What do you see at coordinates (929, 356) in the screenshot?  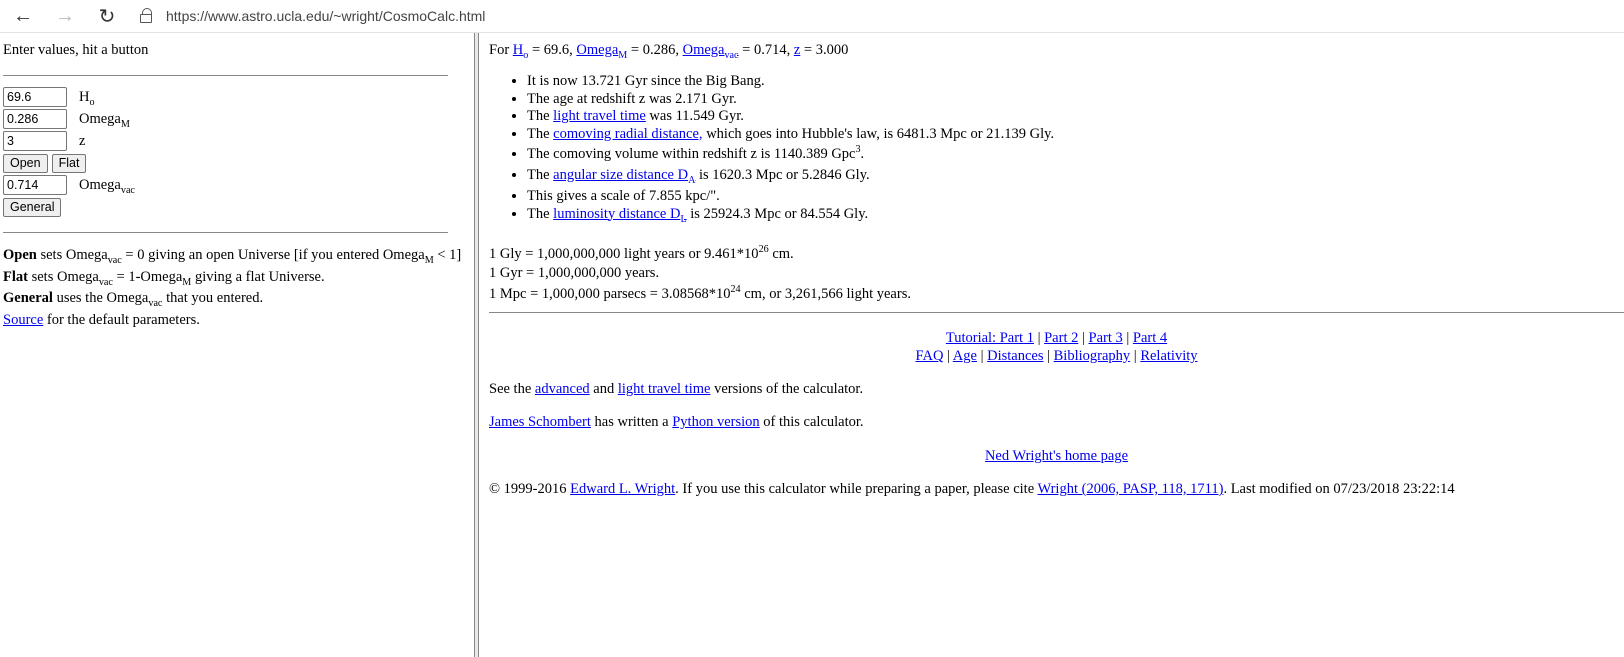 I see `faq-link: FAQ` at bounding box center [929, 356].